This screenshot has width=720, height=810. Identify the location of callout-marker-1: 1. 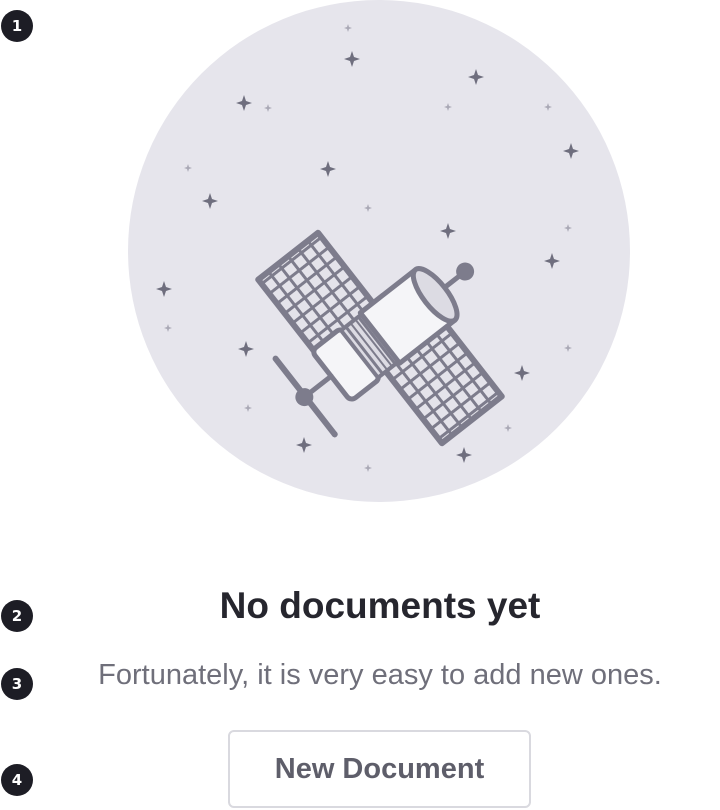
(17, 26).